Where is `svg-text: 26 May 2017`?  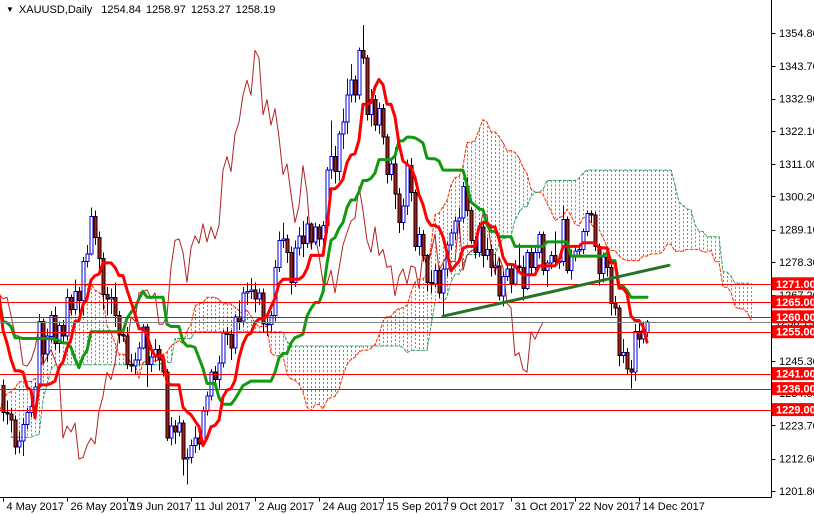
svg-text: 26 May 2017 is located at coordinates (103, 507).